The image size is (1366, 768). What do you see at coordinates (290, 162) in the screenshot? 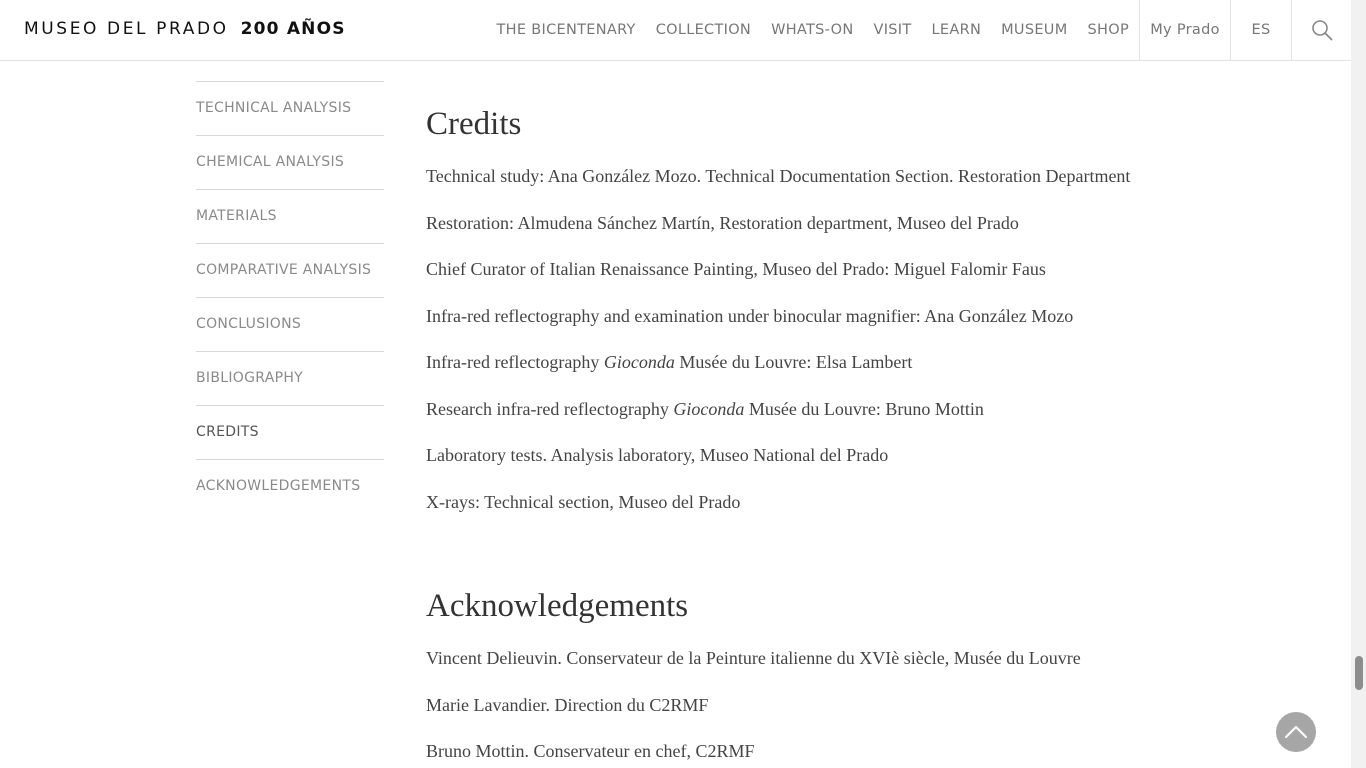
I see `sidebar-item-chemical-analysis: CHEMICAL ANALYSIS` at bounding box center [290, 162].